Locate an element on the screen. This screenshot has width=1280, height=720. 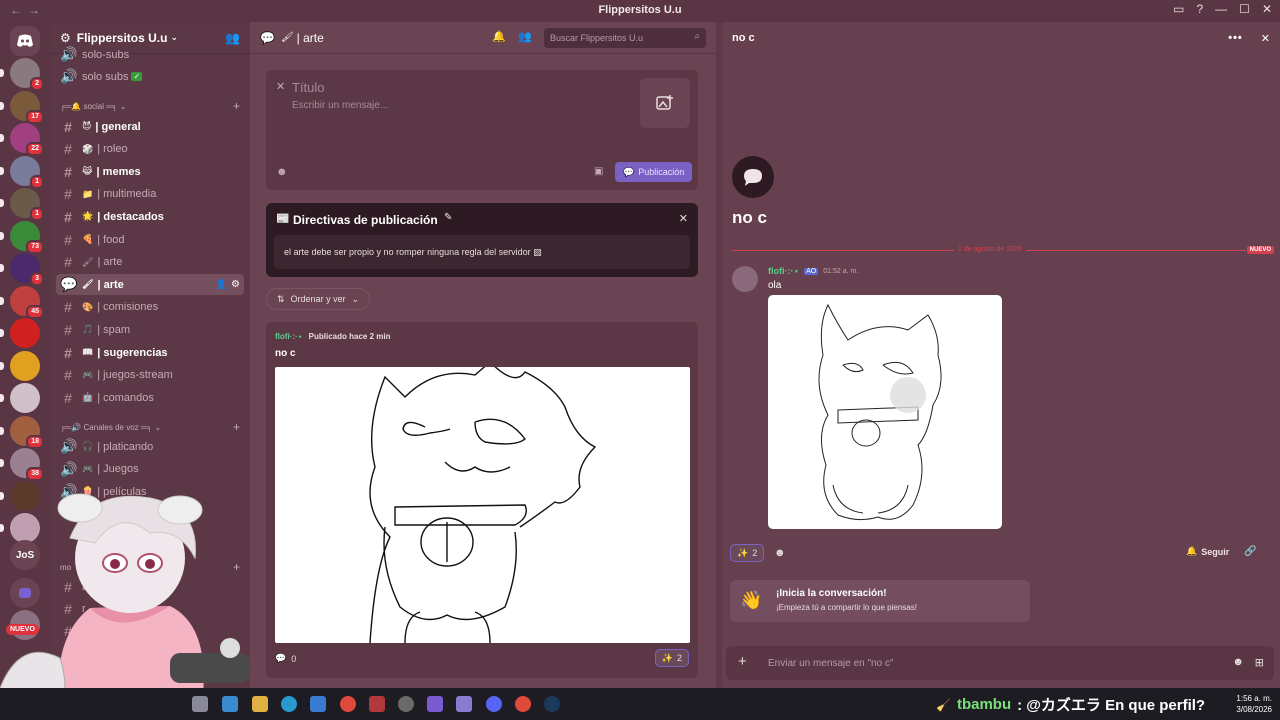
server-icon: 45 is located at coordinates (27, 302).